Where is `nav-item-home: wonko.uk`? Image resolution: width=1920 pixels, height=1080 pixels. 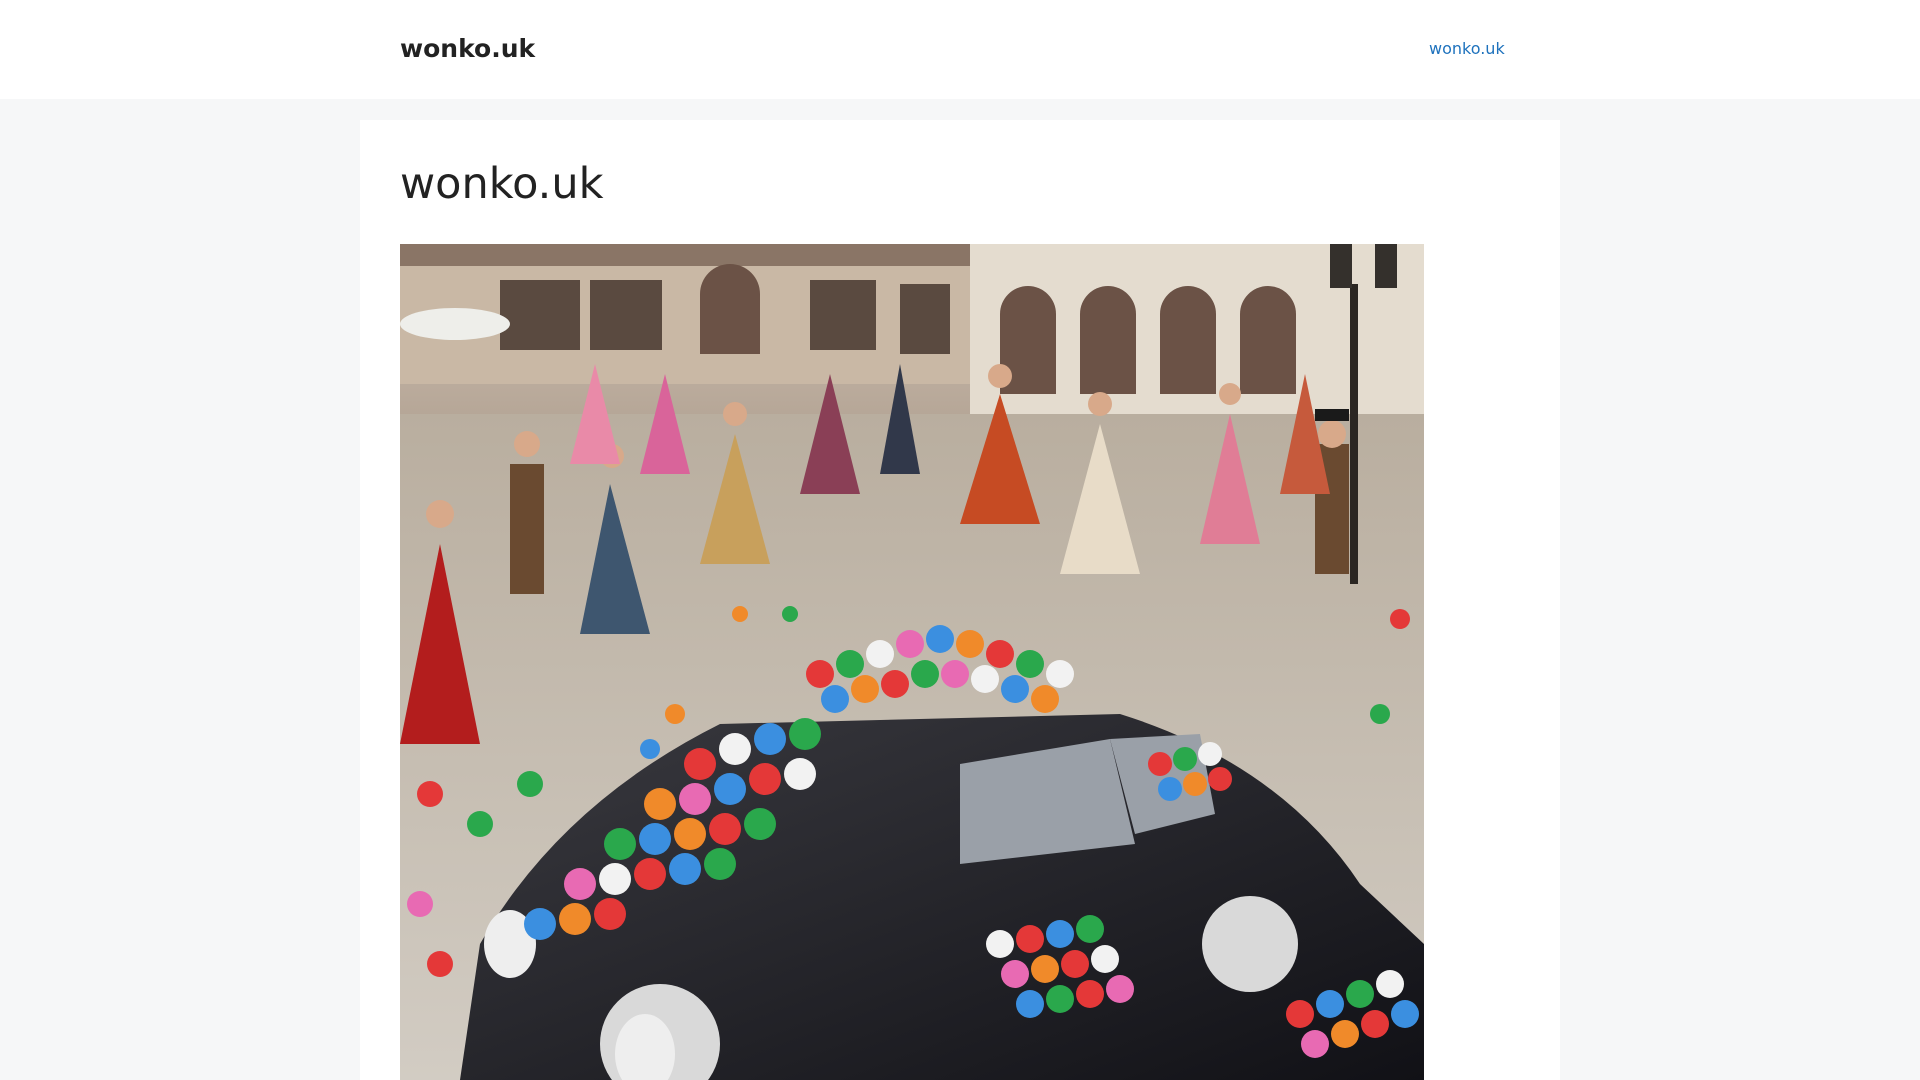 nav-item-home: wonko.uk is located at coordinates (1467, 49).